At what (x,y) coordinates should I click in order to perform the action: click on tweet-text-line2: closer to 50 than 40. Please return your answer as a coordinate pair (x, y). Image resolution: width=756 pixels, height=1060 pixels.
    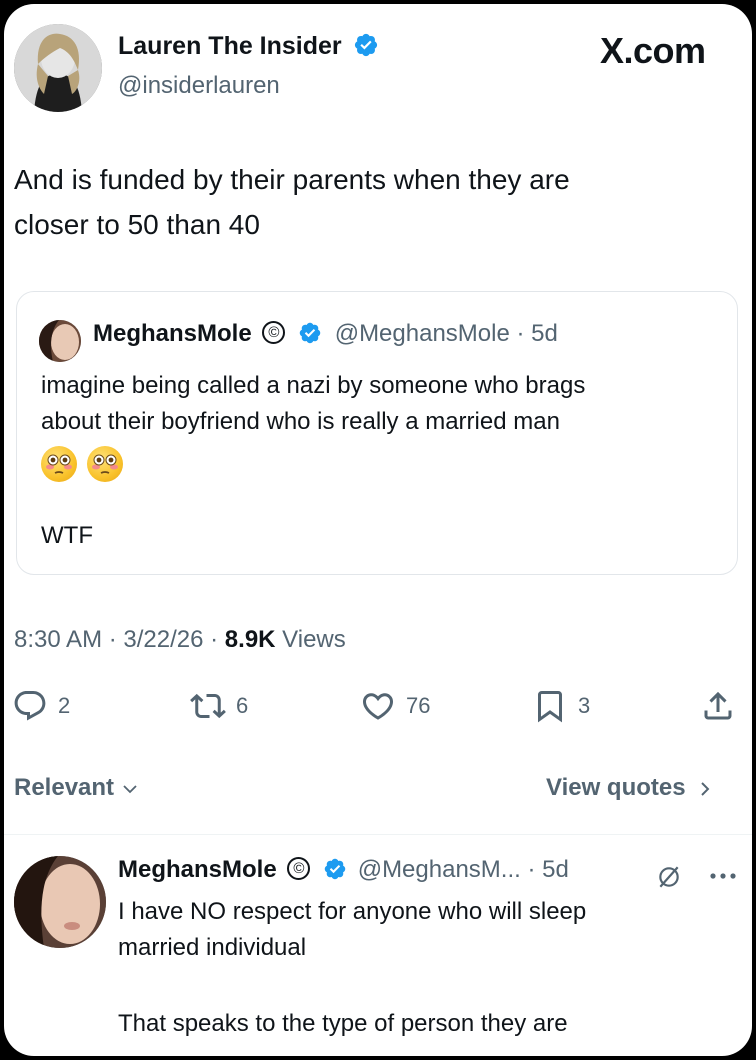
    Looking at the image, I should click on (137, 224).